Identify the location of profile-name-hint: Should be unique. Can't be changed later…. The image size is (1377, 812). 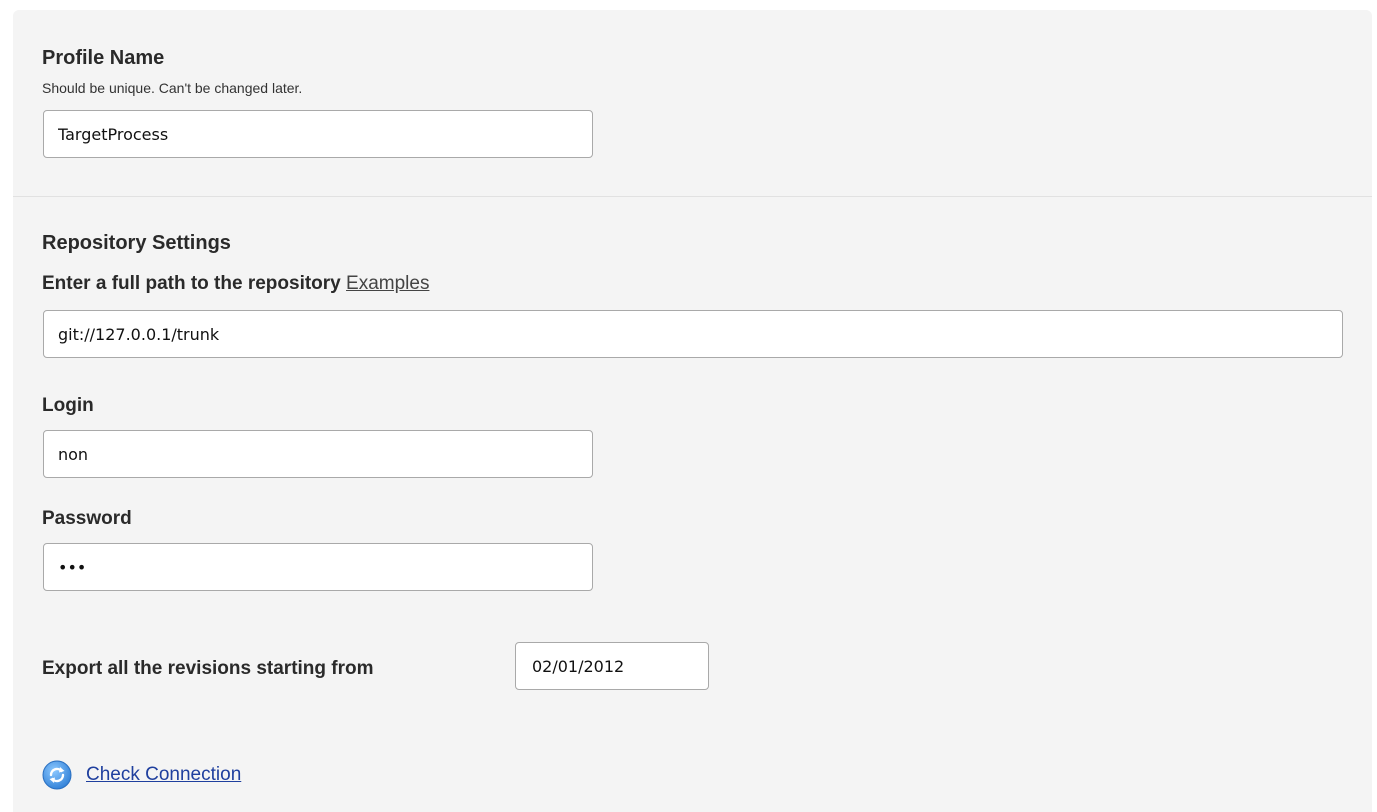
(172, 88).